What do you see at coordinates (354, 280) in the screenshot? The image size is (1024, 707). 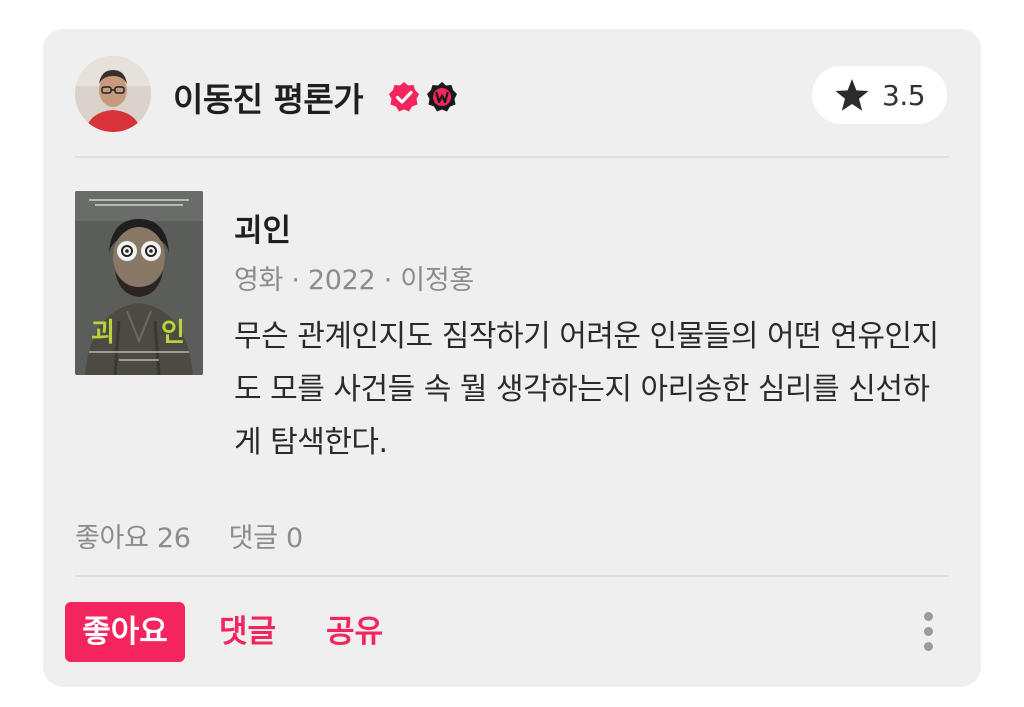 I see `movie-meta: 영화 · 2022 · 이정홍` at bounding box center [354, 280].